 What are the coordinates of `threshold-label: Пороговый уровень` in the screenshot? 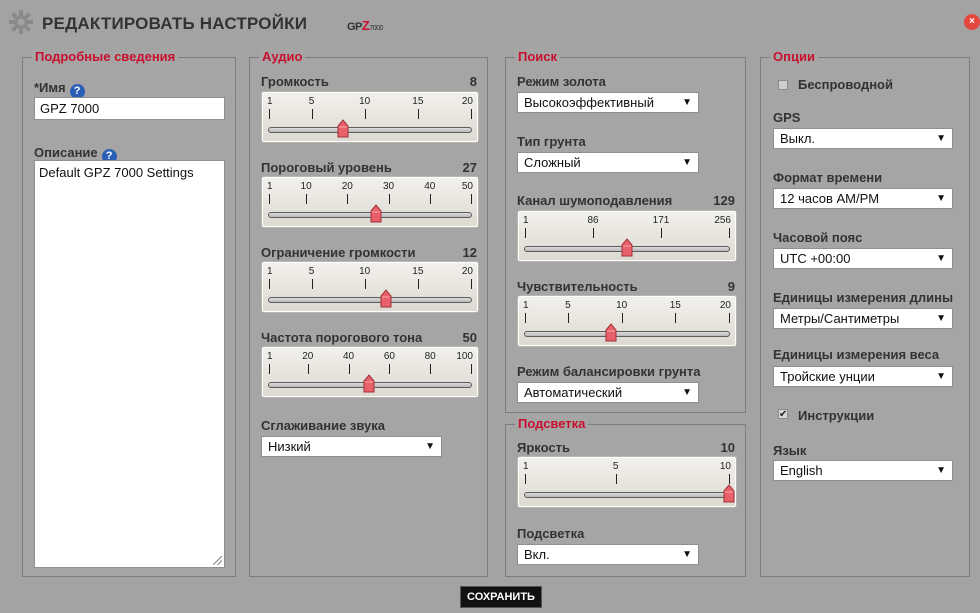 It's located at (326, 167).